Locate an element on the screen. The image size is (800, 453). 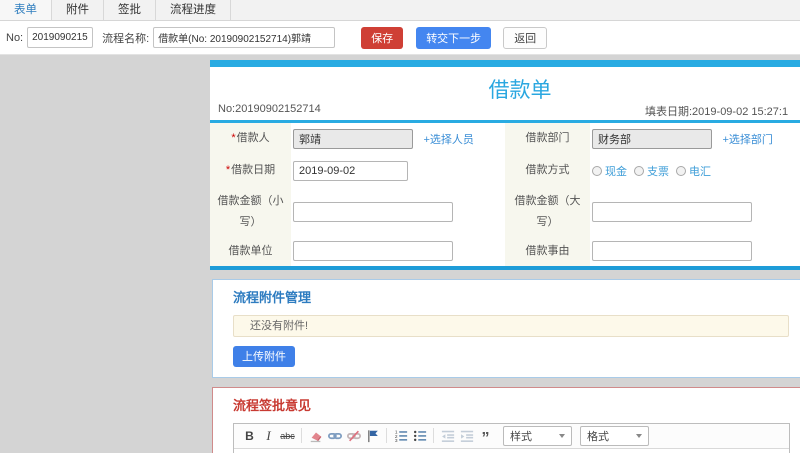
method-label-cell: 借款方式 is located at coordinates (547, 170).